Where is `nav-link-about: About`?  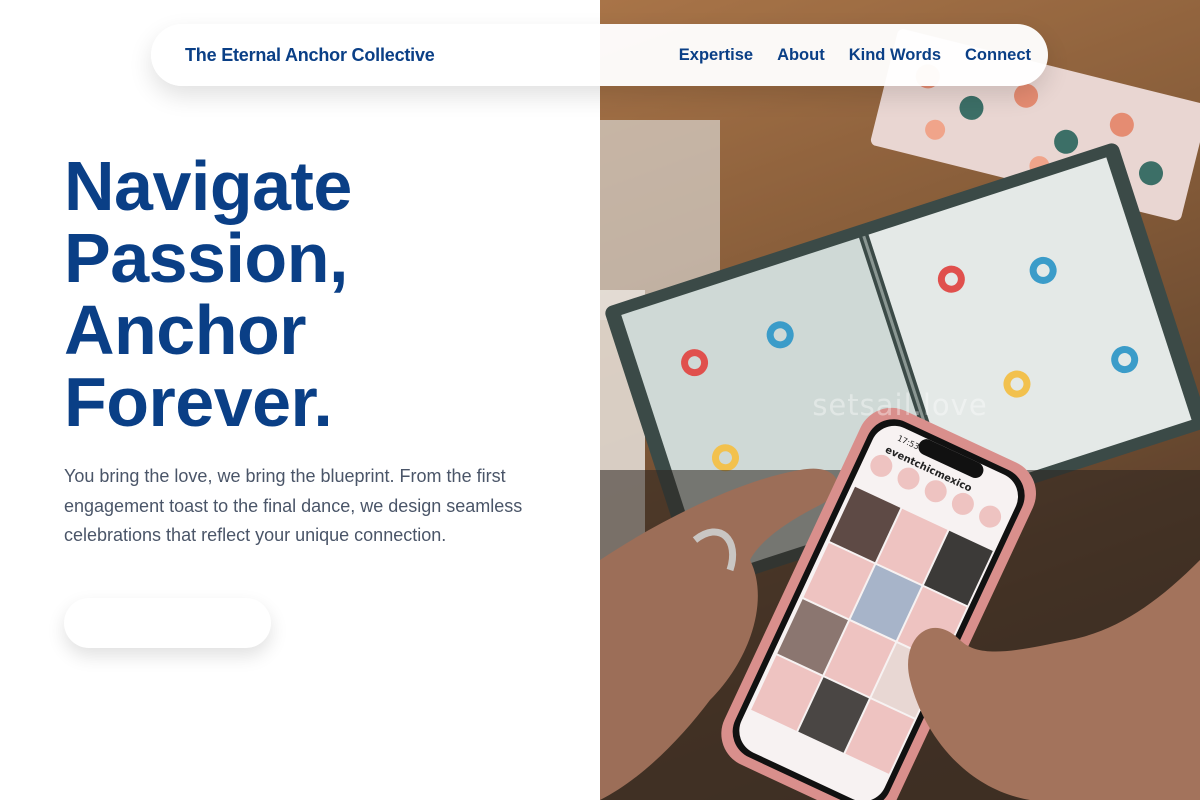
nav-link-about: About is located at coordinates (801, 55).